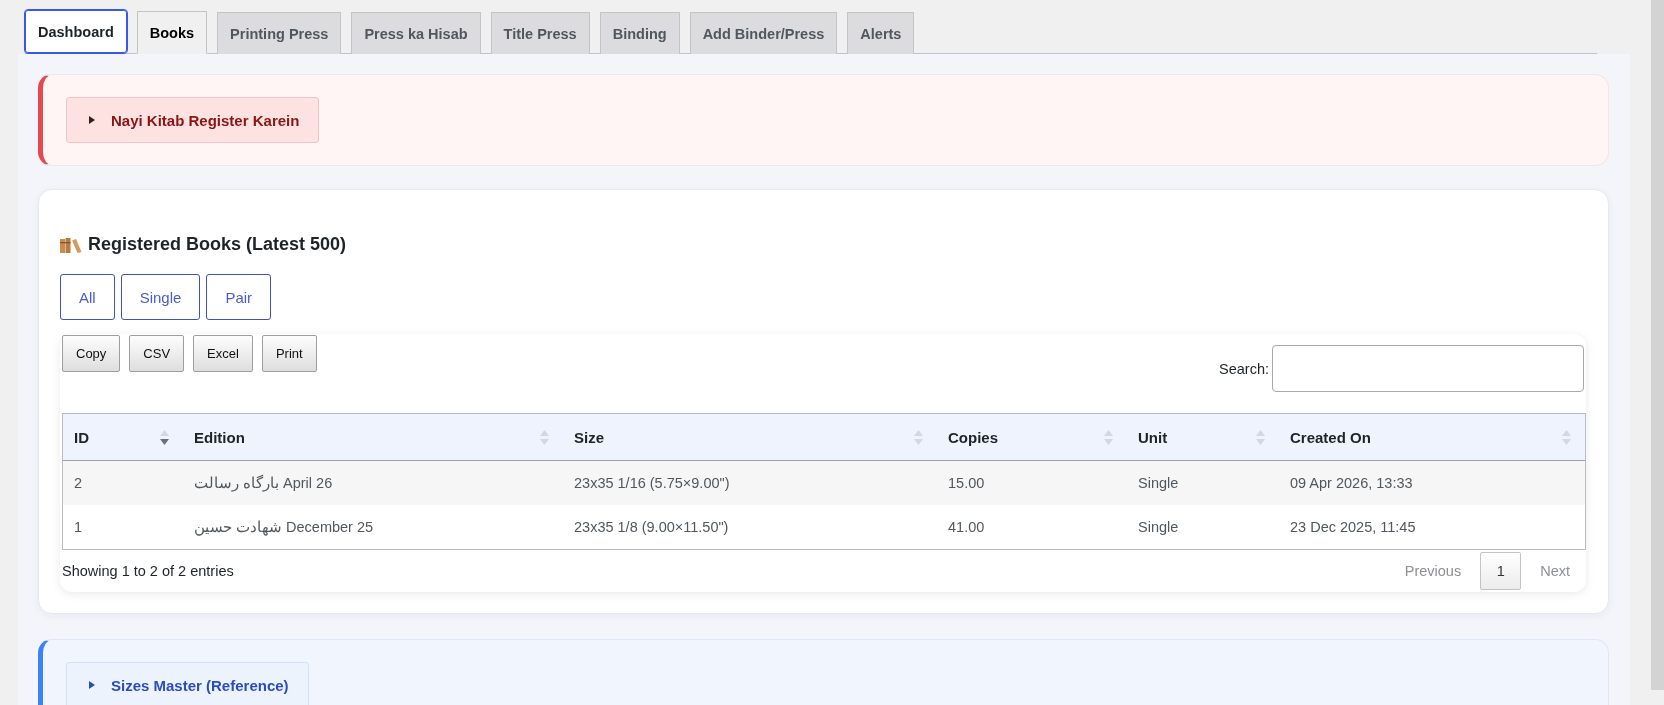 This screenshot has width=1664, height=705. I want to click on search-label: Search:, so click(1244, 368).